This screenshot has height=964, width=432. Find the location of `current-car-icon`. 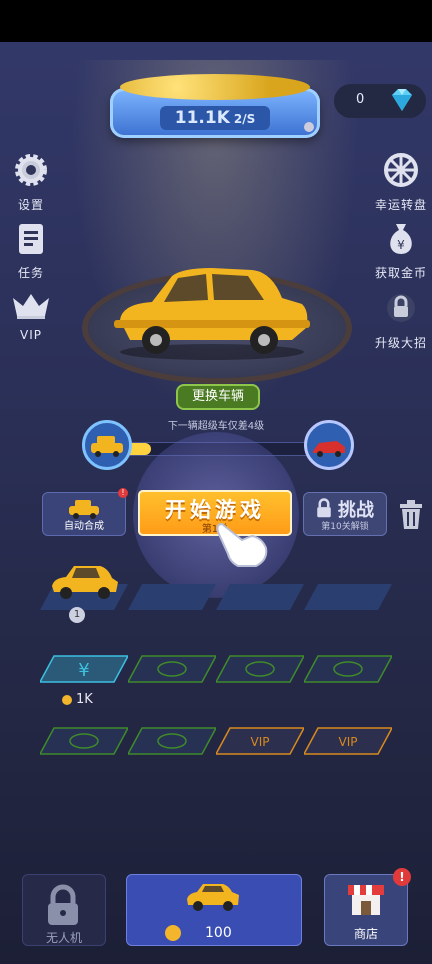

current-car-icon is located at coordinates (107, 446).